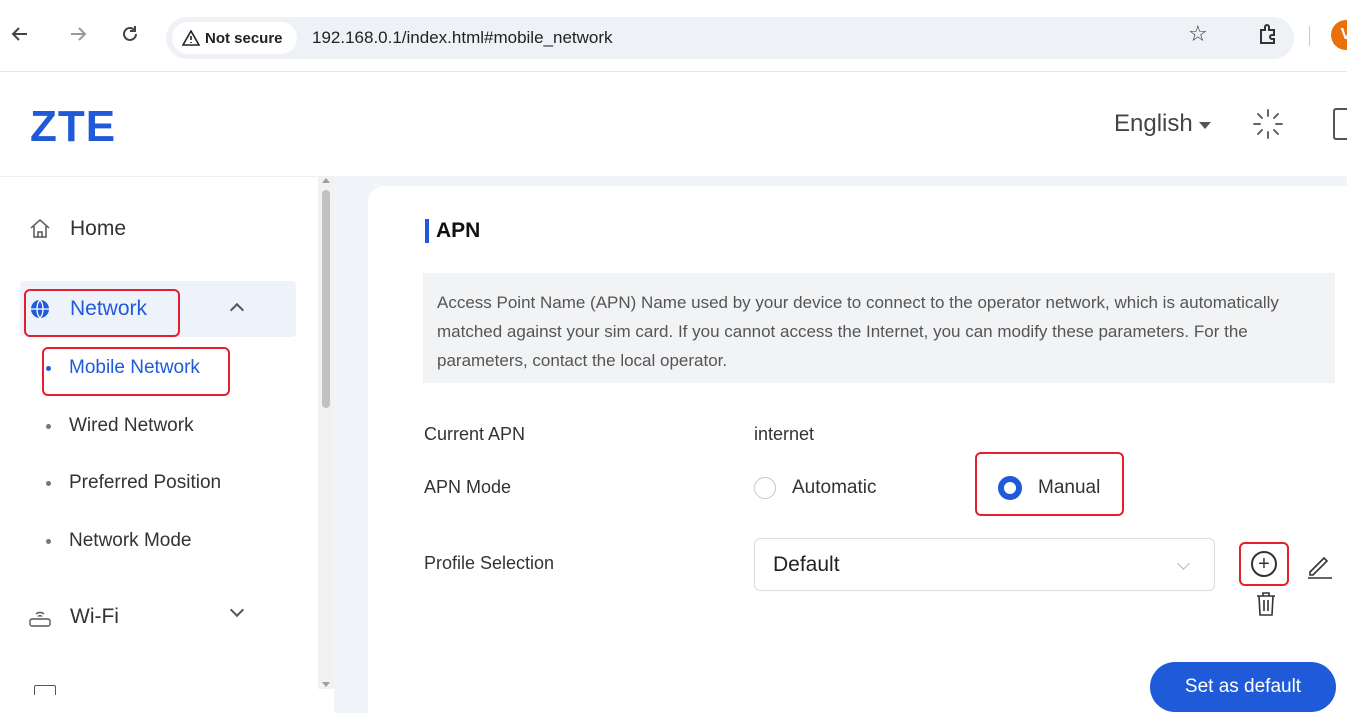 The image size is (1347, 713). I want to click on page-title-text: APN, so click(458, 230).